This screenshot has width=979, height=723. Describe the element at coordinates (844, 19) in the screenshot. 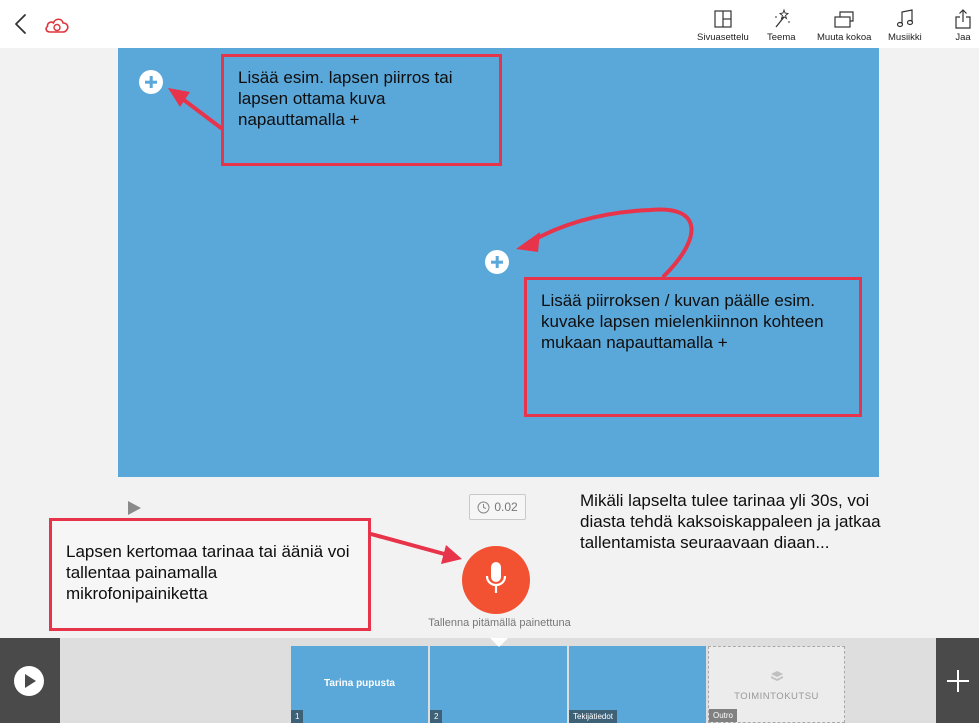

I see `resize-icon` at that location.